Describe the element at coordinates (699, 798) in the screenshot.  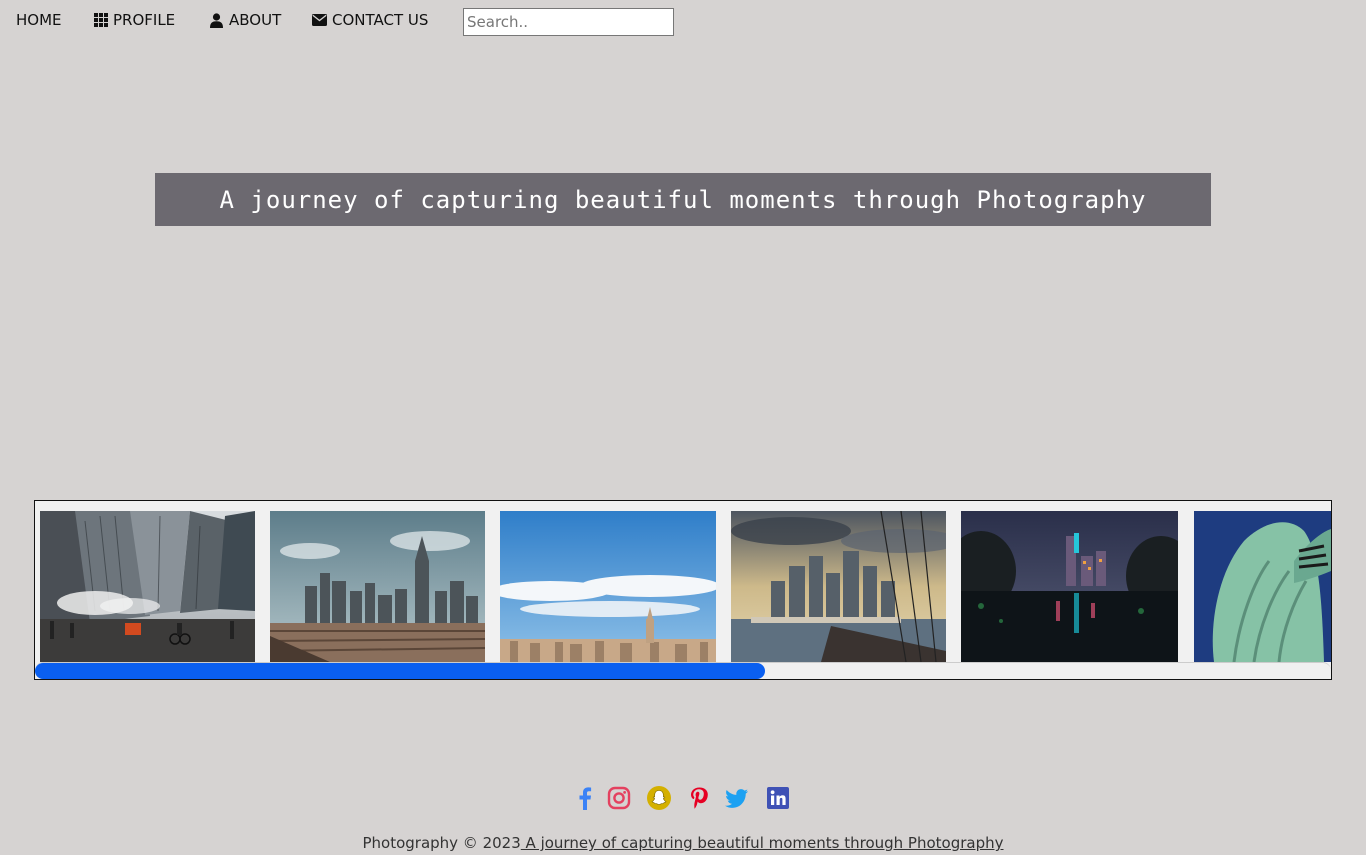
I see `pinterest-icon` at that location.